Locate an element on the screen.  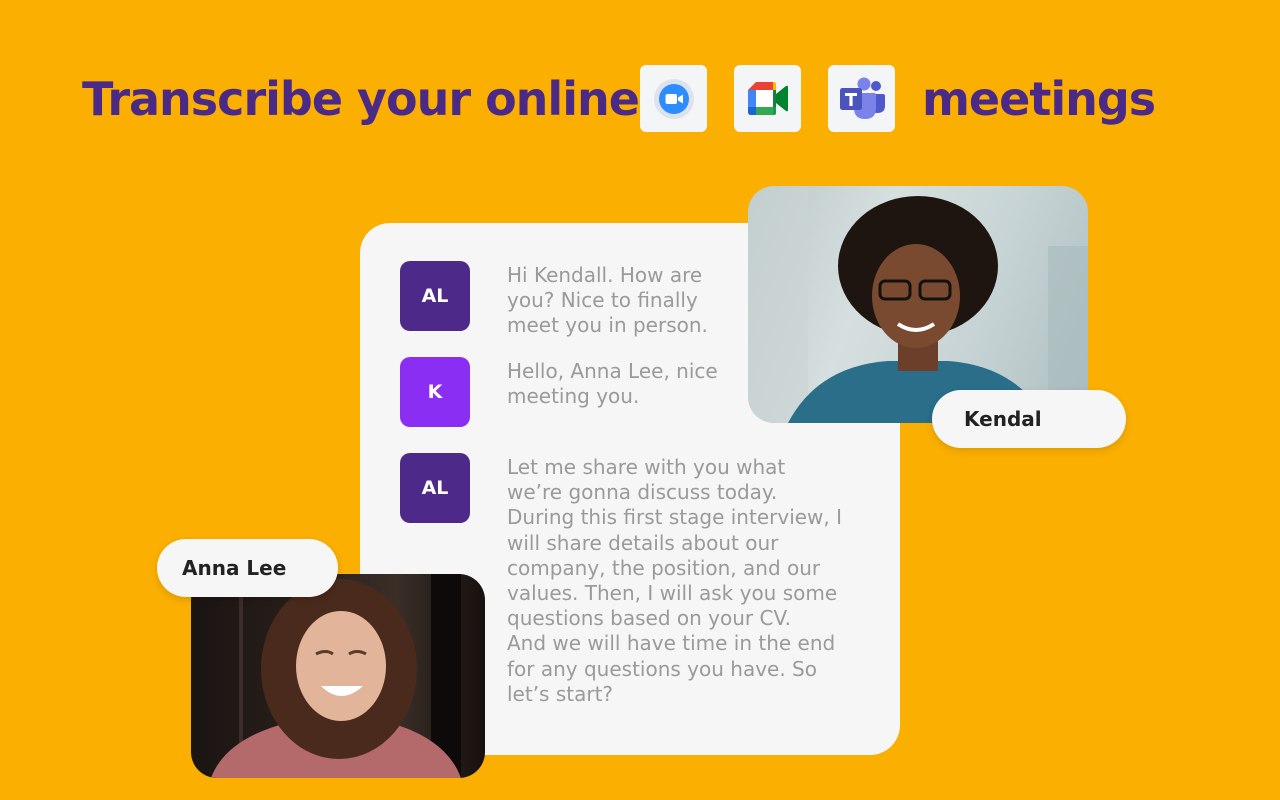
kendal-name-pill: Kendal is located at coordinates (1029, 419).